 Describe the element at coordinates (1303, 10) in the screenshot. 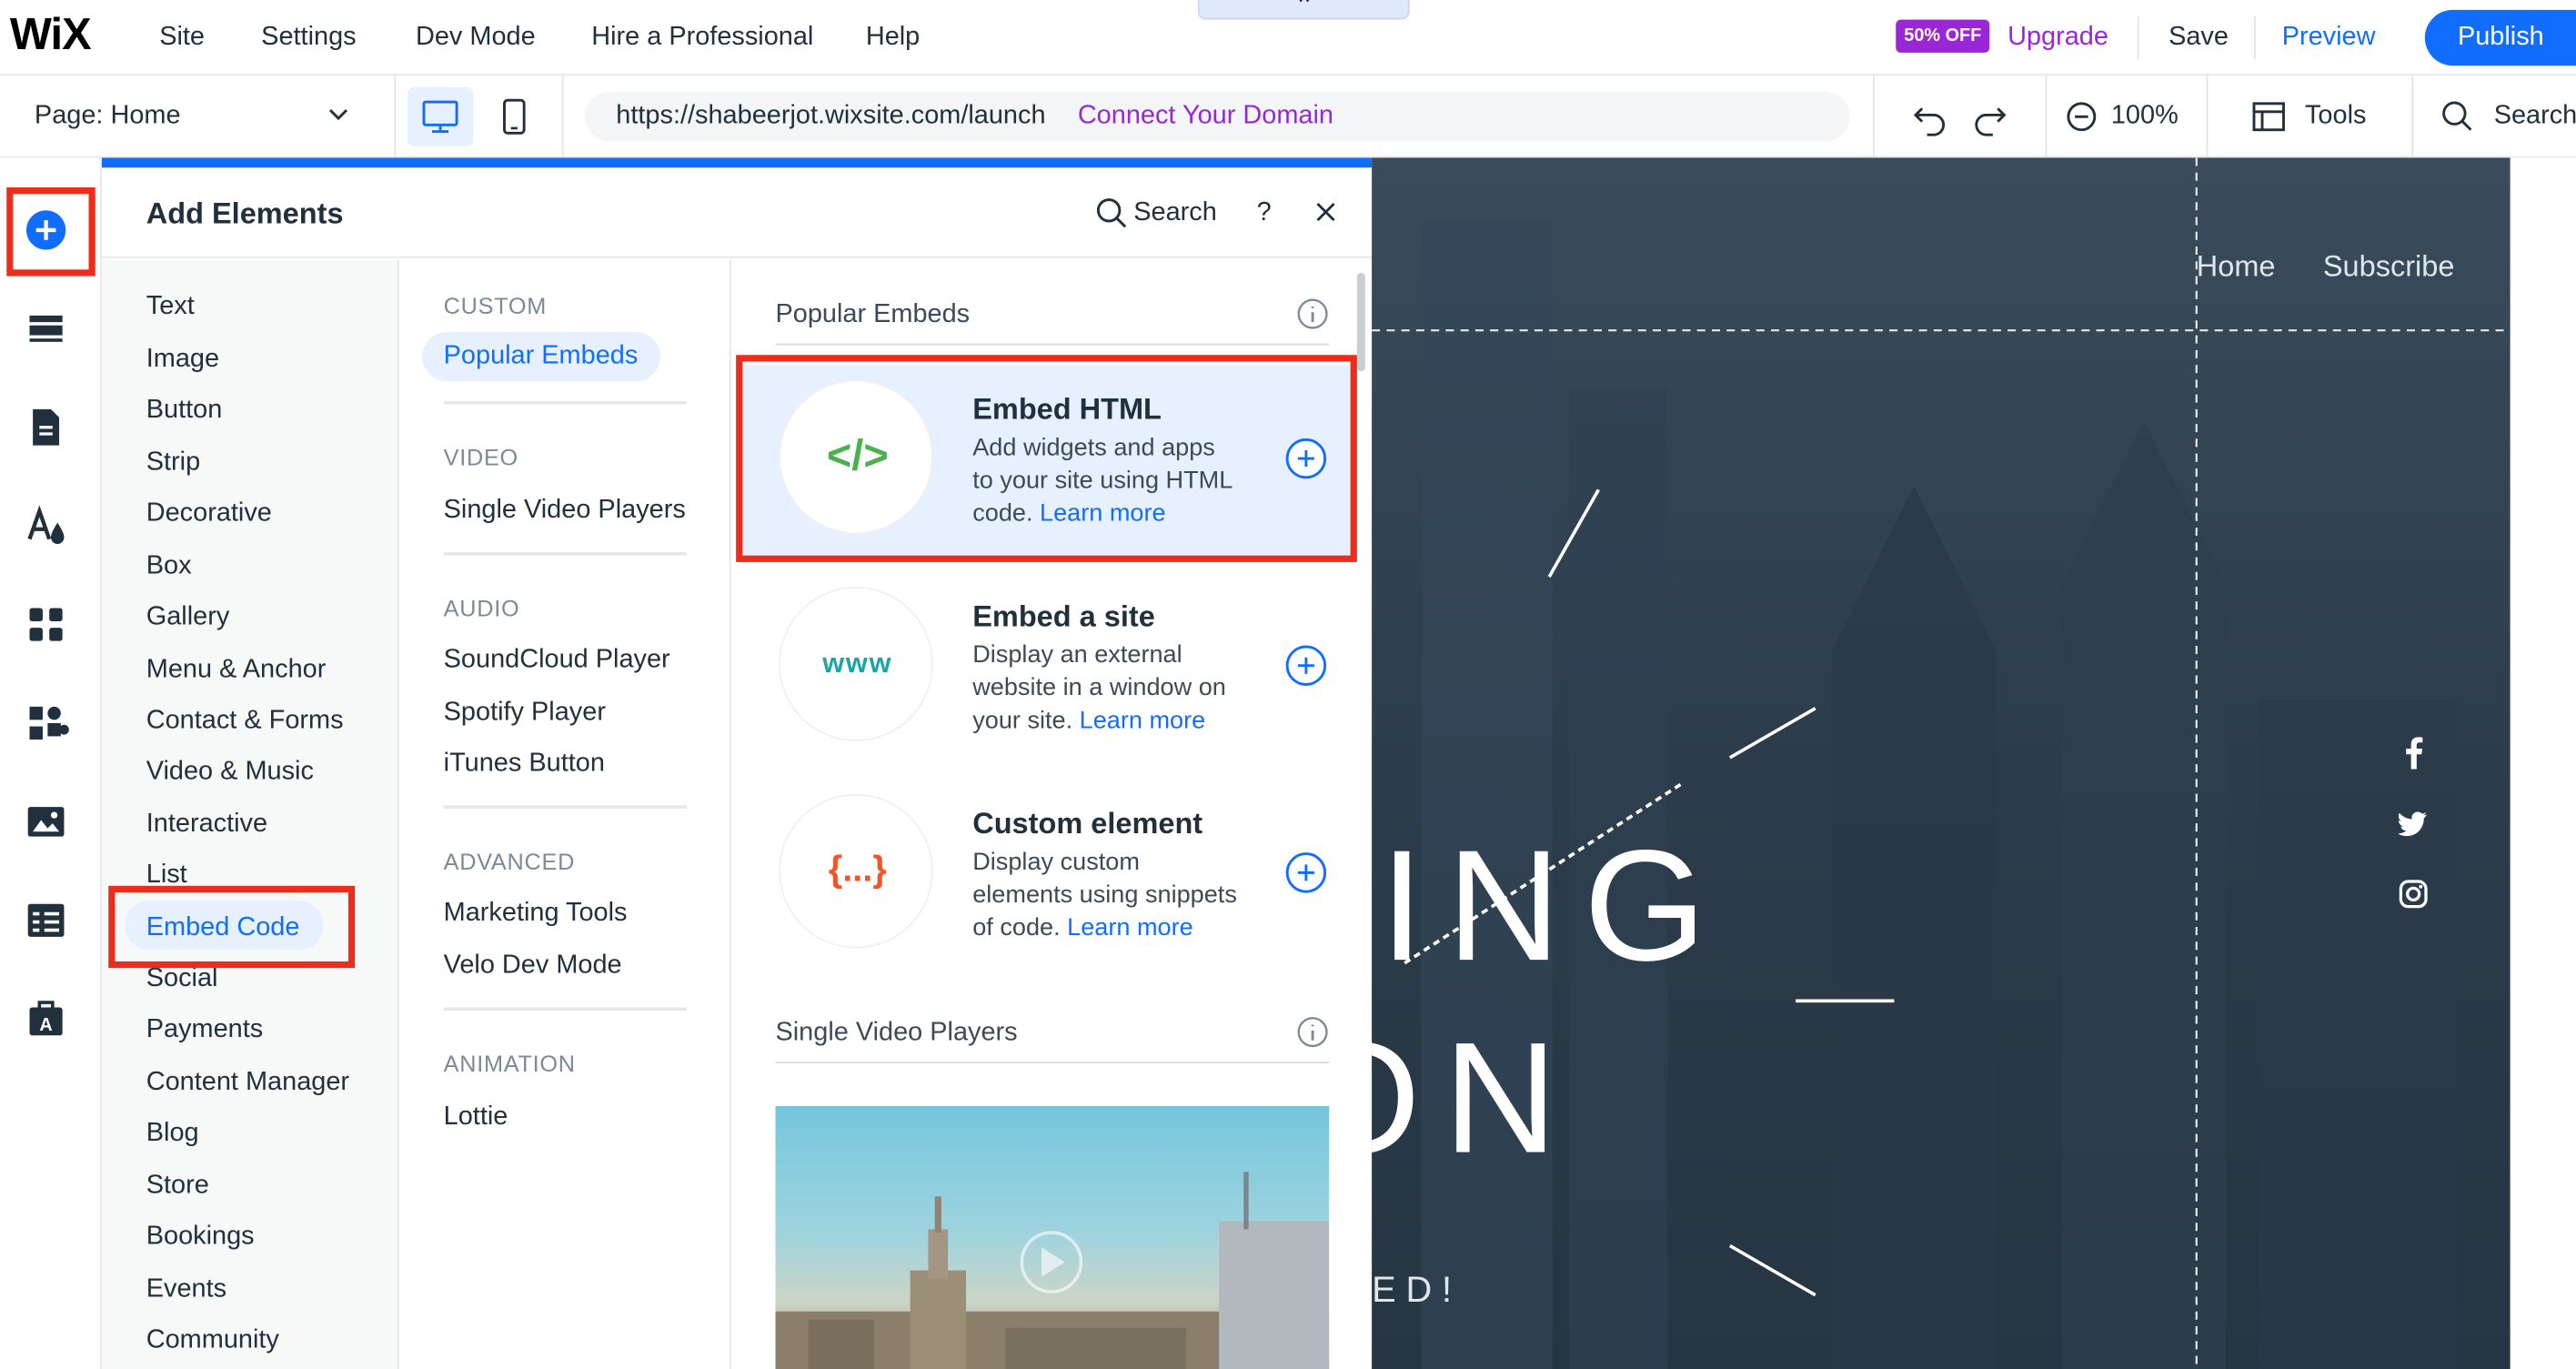

I see `collapse-toolbar-tab: ⌃` at that location.